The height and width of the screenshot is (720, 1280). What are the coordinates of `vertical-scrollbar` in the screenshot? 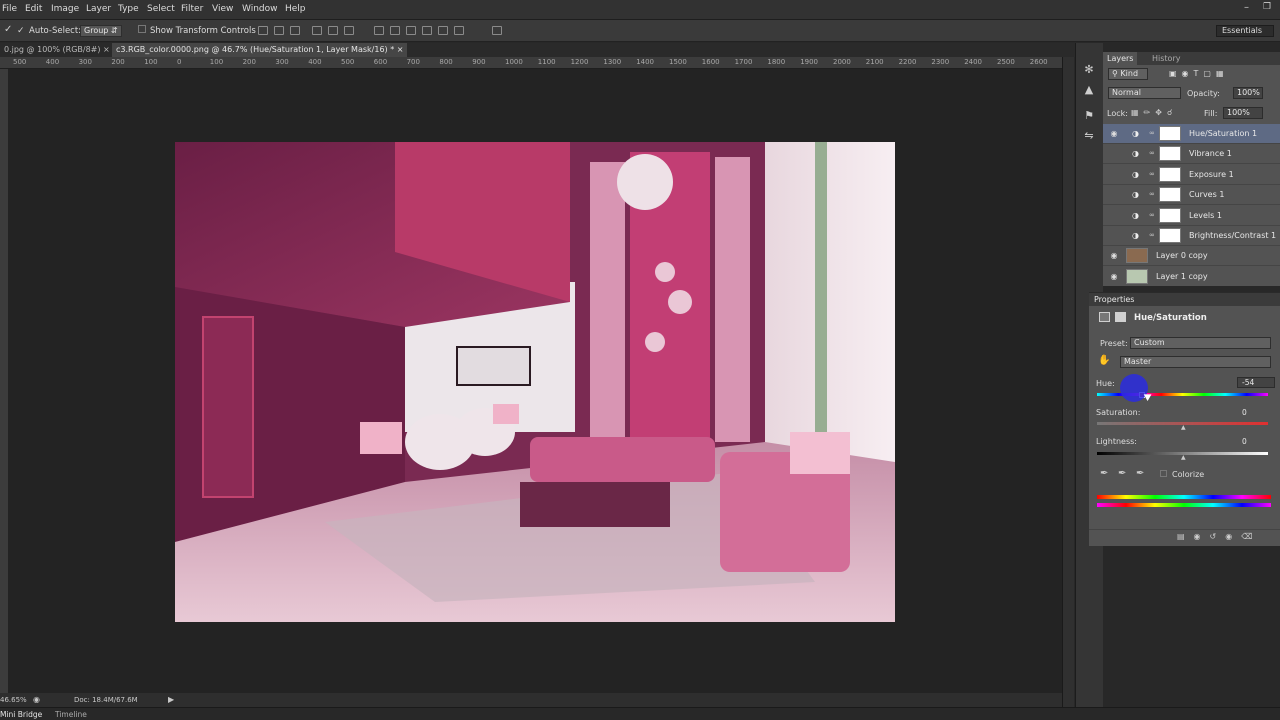 It's located at (1068, 382).